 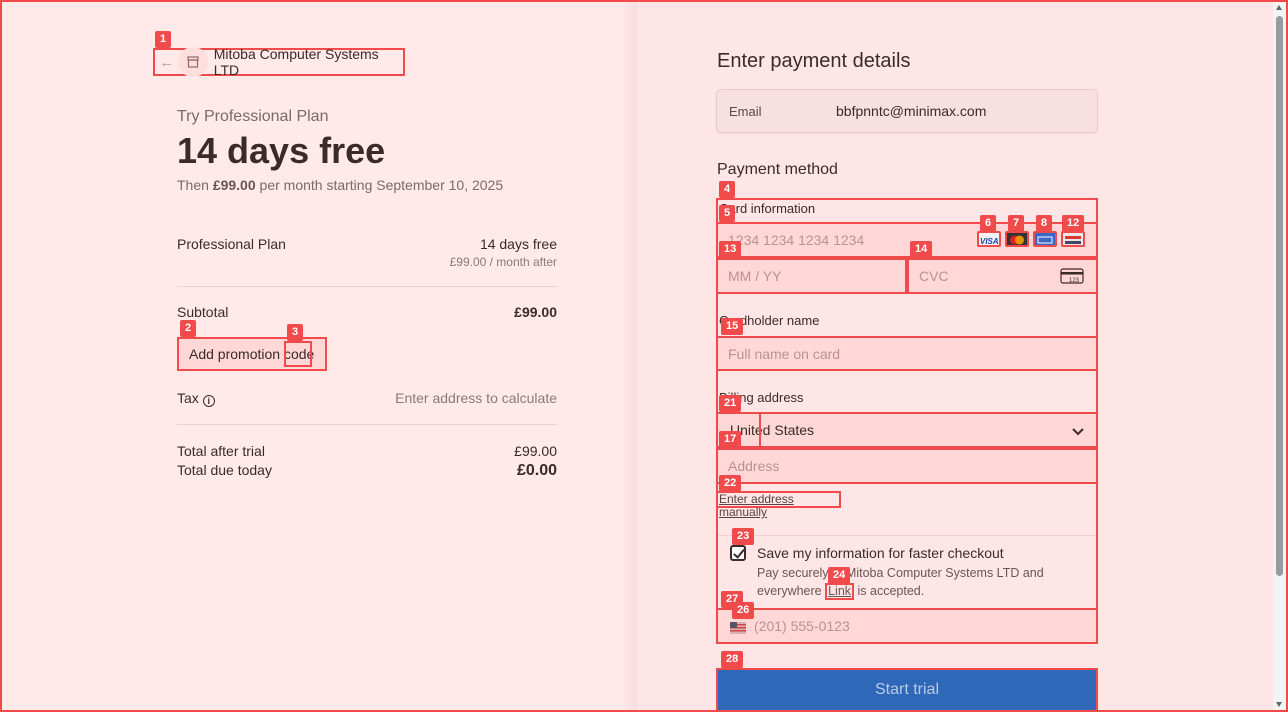 I want to click on annotation-tag: 5, so click(x=727, y=213).